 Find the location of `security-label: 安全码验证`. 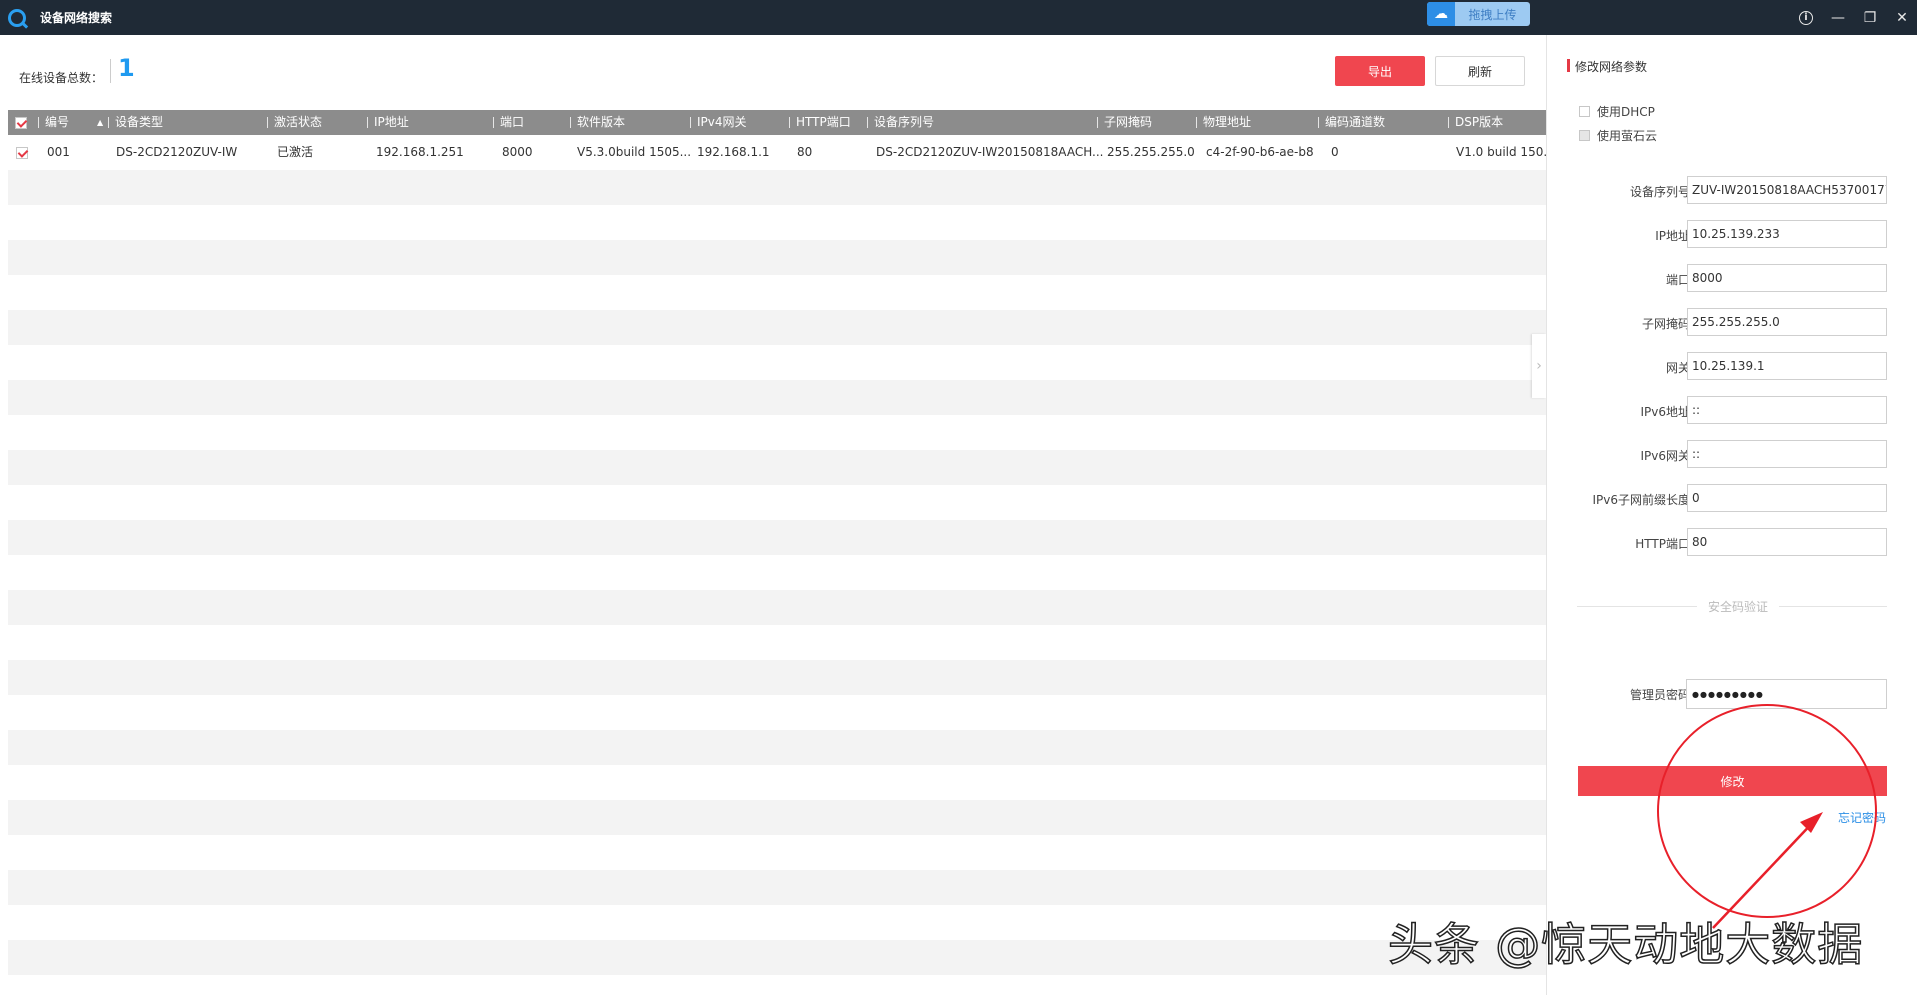

security-label: 安全码验证 is located at coordinates (1738, 606).